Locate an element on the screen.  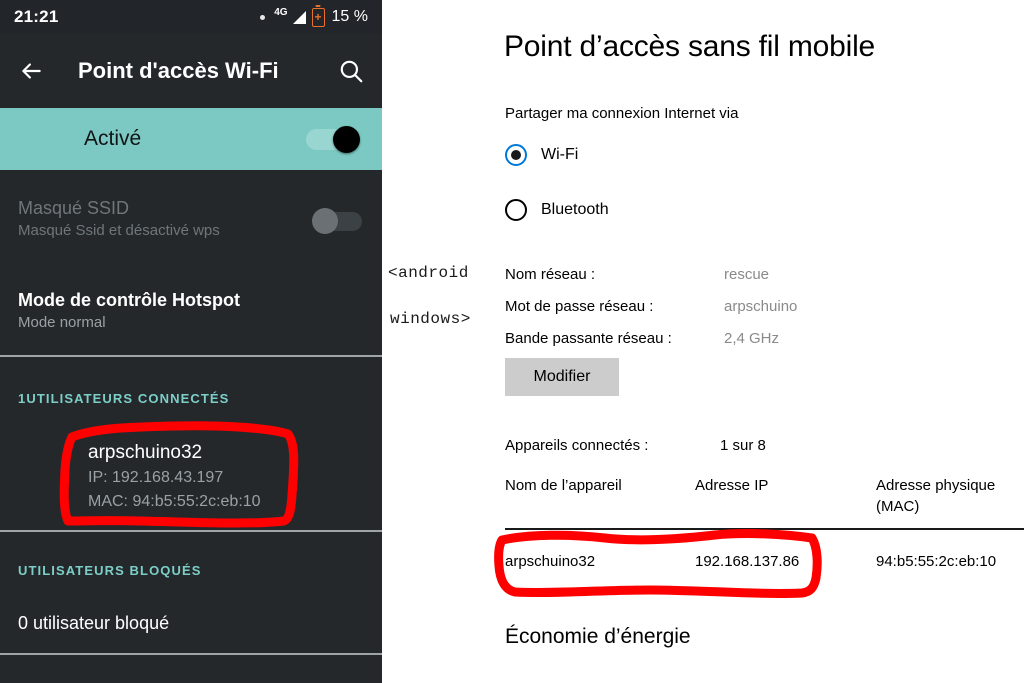
radio-wifi-icon is located at coordinates (516, 155).